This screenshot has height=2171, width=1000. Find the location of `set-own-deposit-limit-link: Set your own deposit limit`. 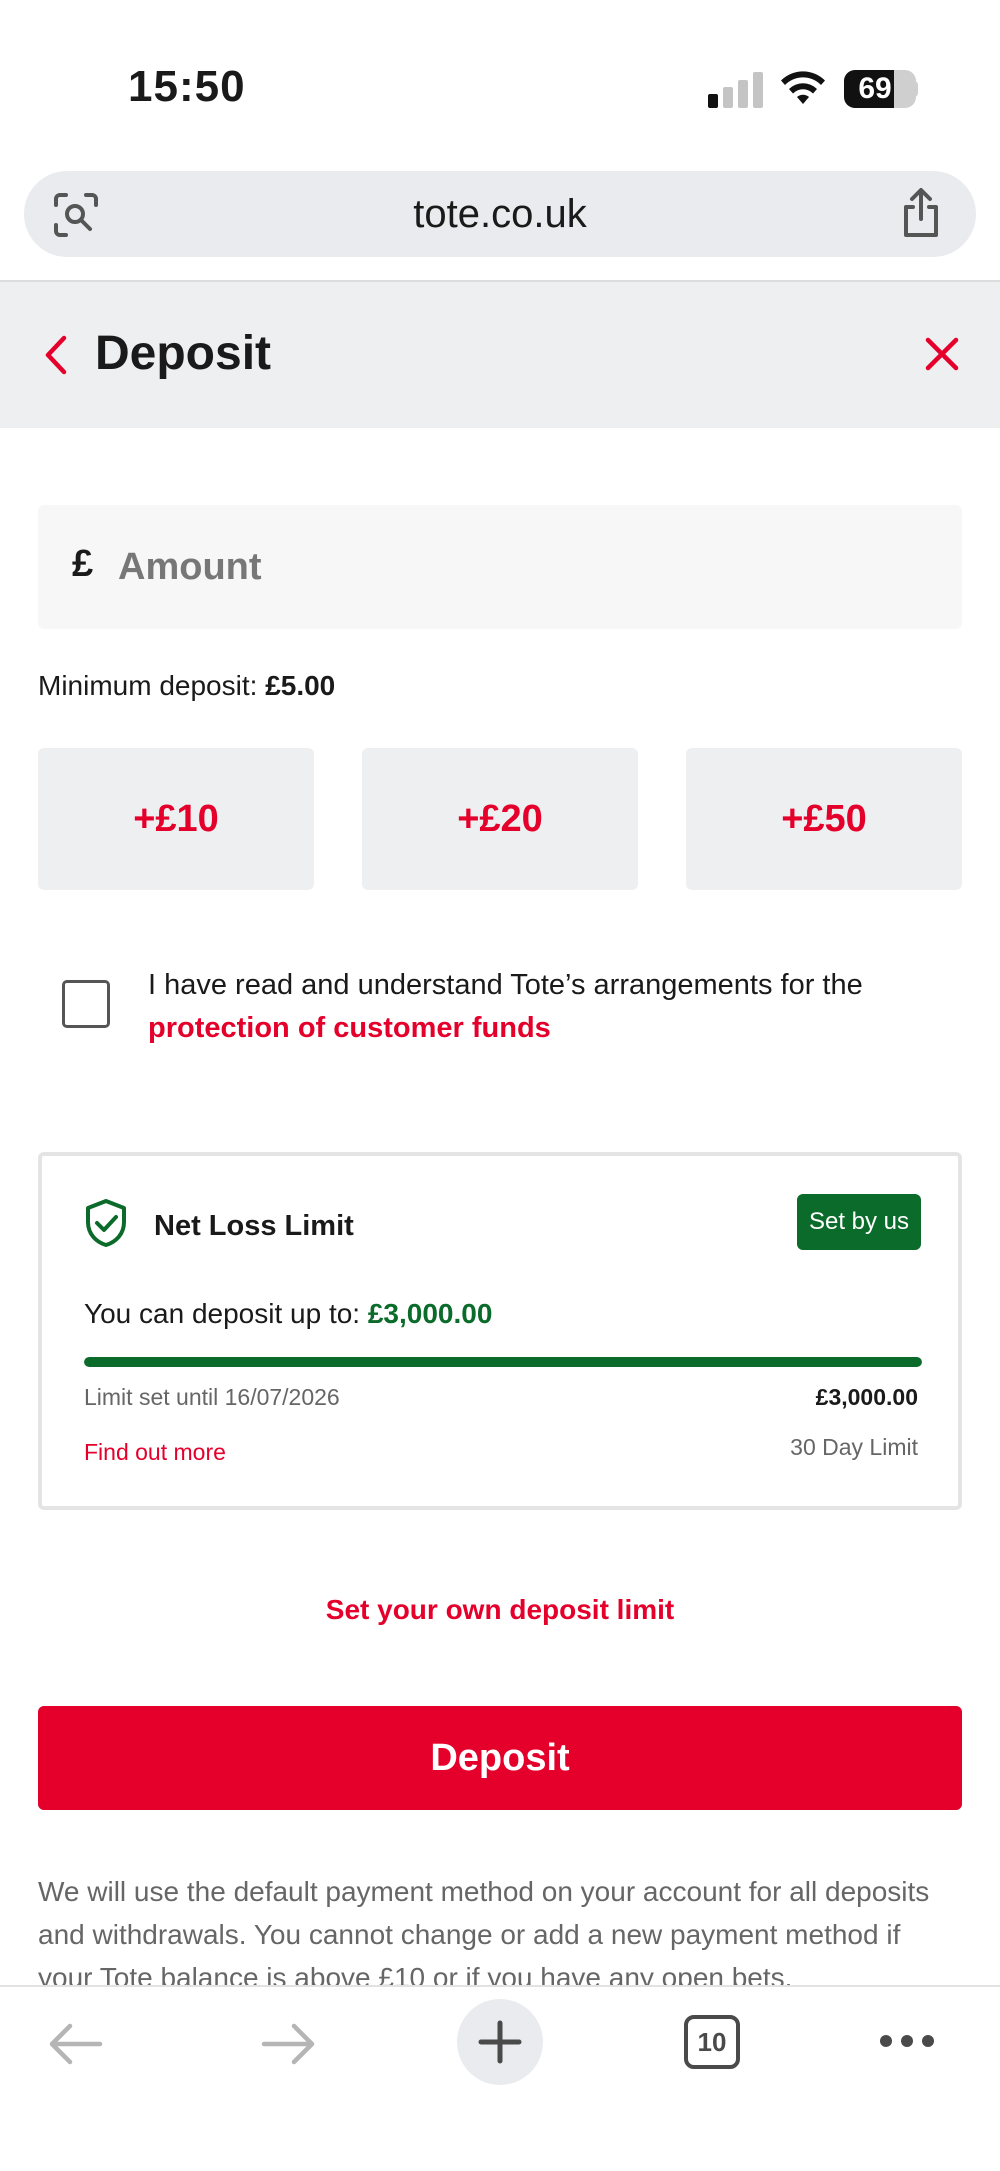

set-own-deposit-limit-link: Set your own deposit limit is located at coordinates (500, 1610).